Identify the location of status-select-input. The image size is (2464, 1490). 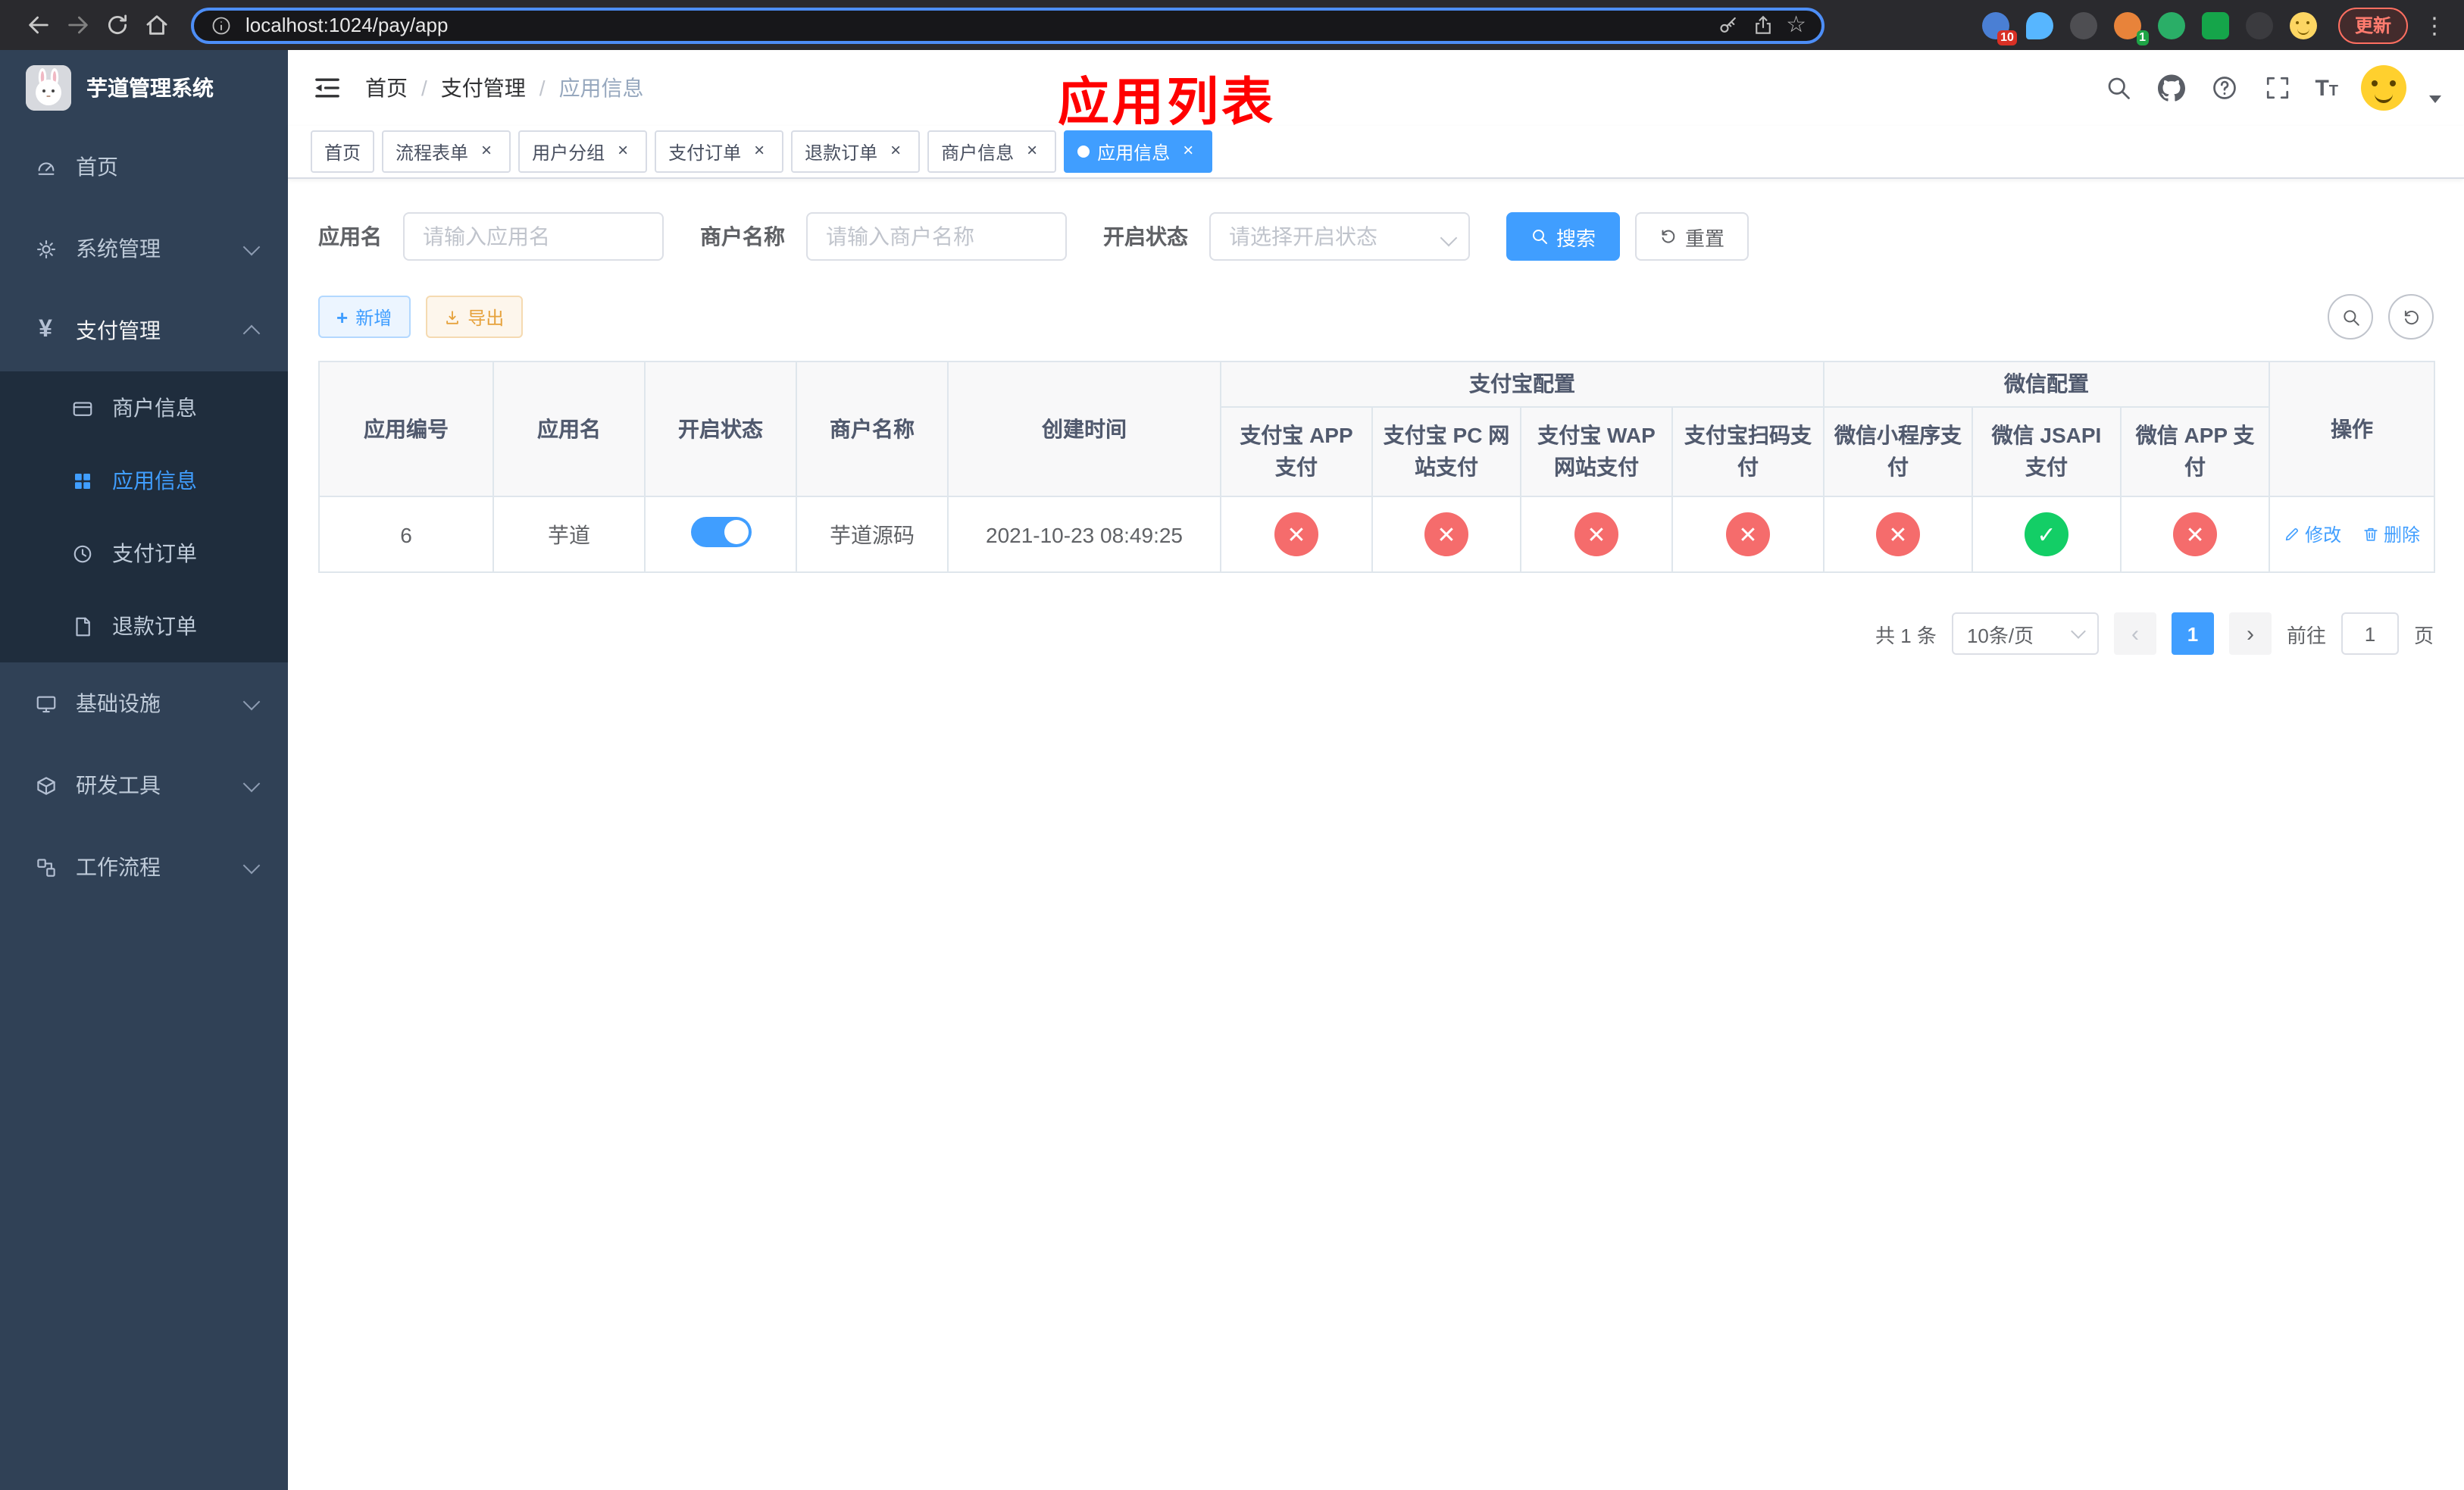
(1339, 236).